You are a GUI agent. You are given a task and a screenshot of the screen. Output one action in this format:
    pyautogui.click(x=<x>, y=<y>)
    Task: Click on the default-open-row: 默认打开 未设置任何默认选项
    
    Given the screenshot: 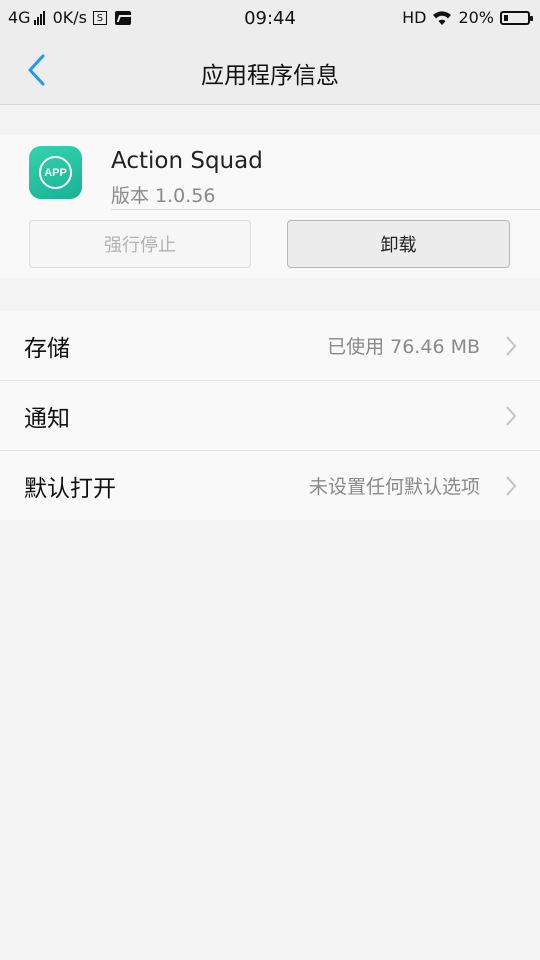 What is the action you would take?
    pyautogui.click(x=270, y=485)
    